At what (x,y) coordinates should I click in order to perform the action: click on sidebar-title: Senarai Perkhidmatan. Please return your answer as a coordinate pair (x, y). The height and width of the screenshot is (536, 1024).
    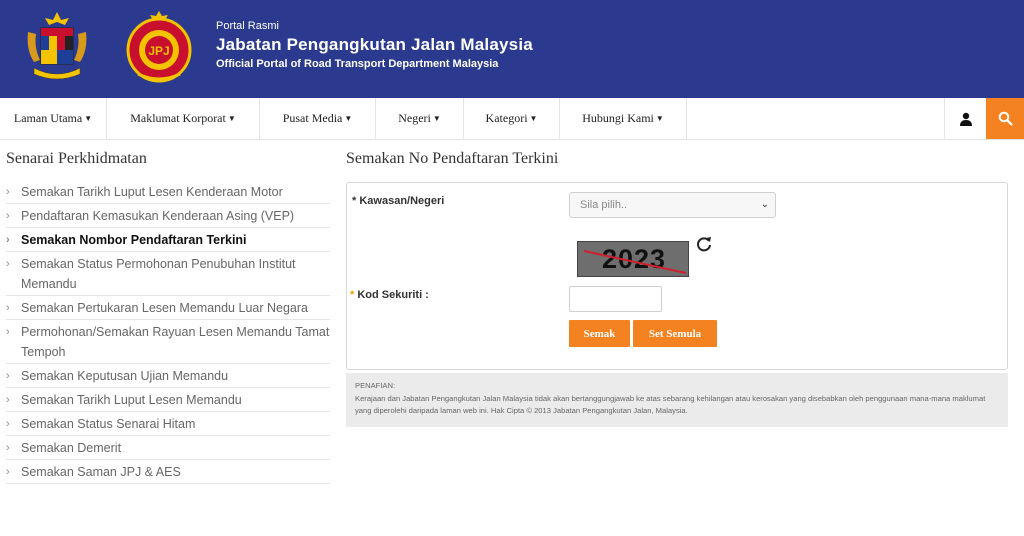
    Looking at the image, I should click on (76, 158).